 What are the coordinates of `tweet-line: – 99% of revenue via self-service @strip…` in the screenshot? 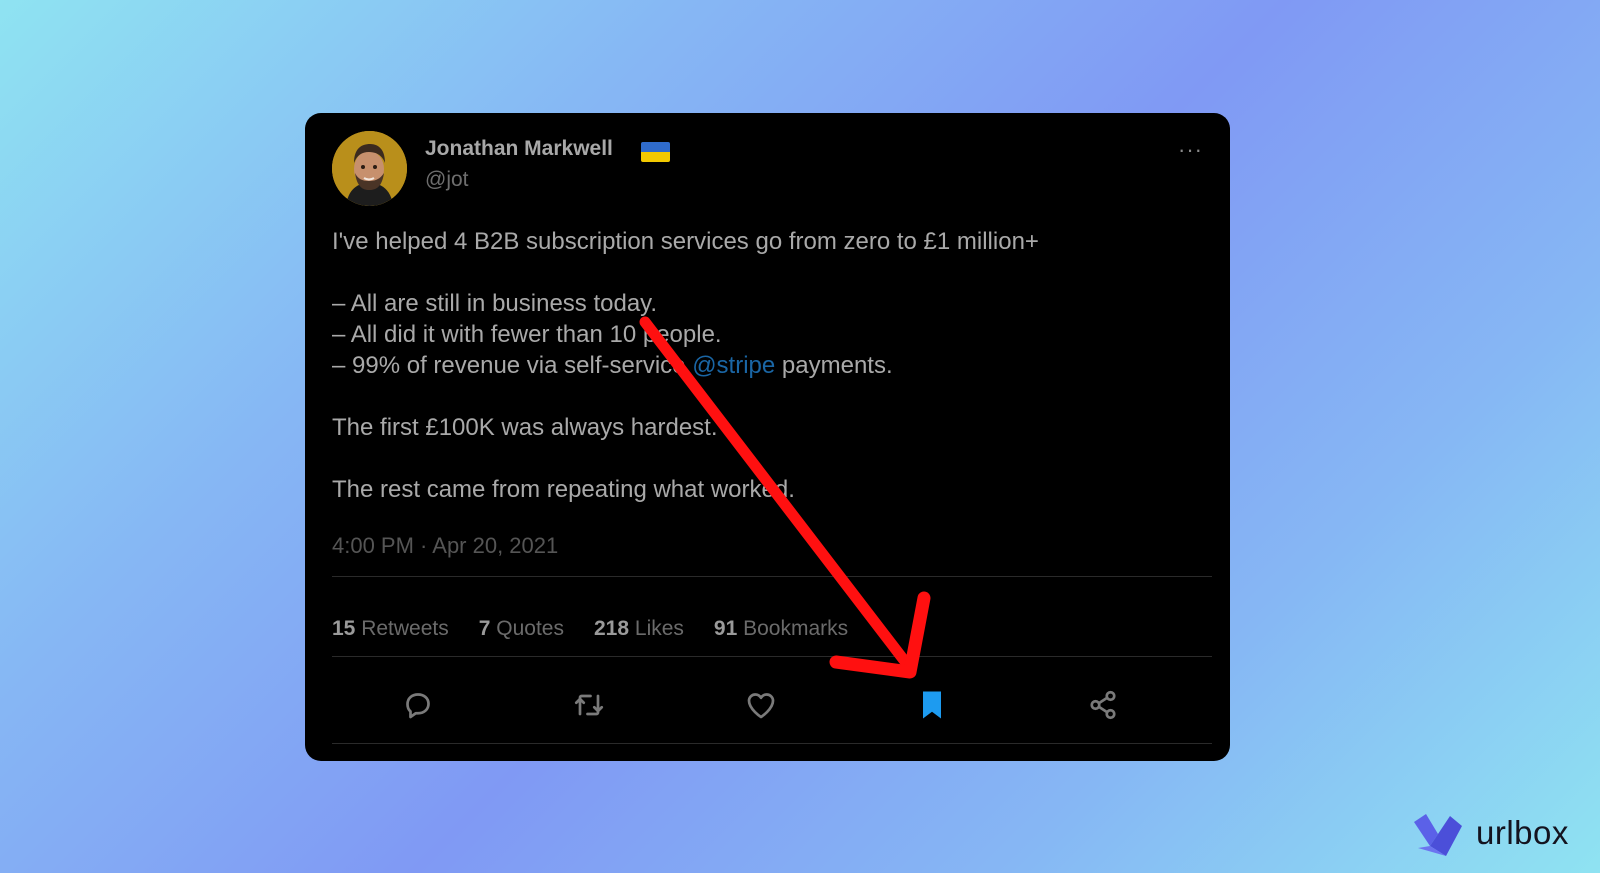 It's located at (772, 365).